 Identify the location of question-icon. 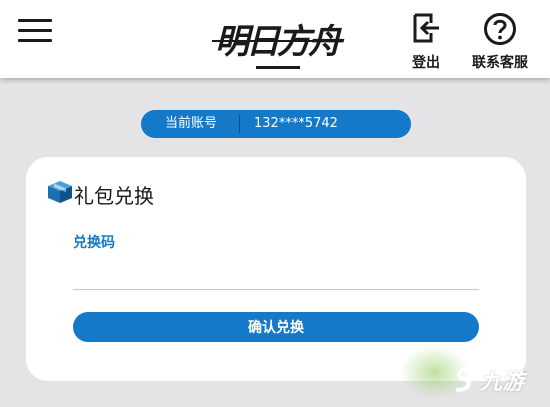
(500, 29).